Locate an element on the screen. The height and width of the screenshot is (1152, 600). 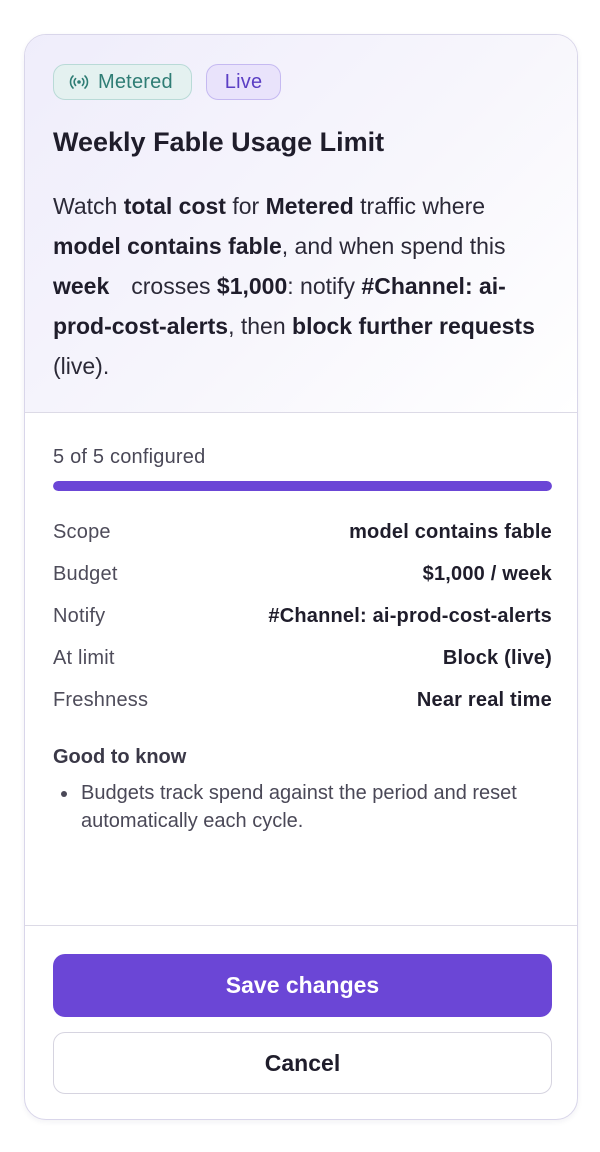
broadcast-icon is located at coordinates (79, 82).